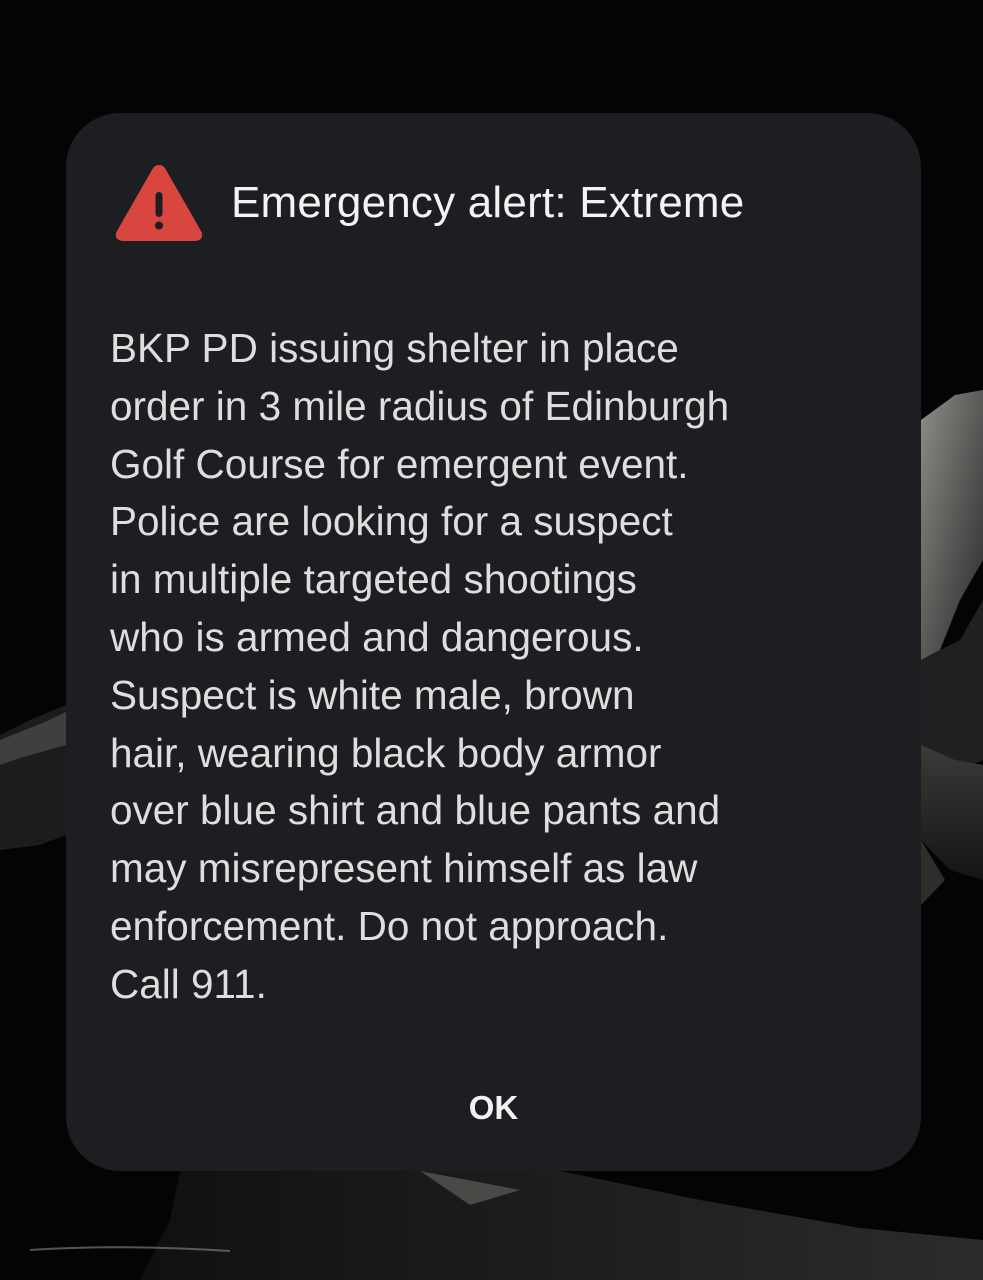  What do you see at coordinates (373, 579) in the screenshot?
I see `message-line: in multiple targeted shootings` at bounding box center [373, 579].